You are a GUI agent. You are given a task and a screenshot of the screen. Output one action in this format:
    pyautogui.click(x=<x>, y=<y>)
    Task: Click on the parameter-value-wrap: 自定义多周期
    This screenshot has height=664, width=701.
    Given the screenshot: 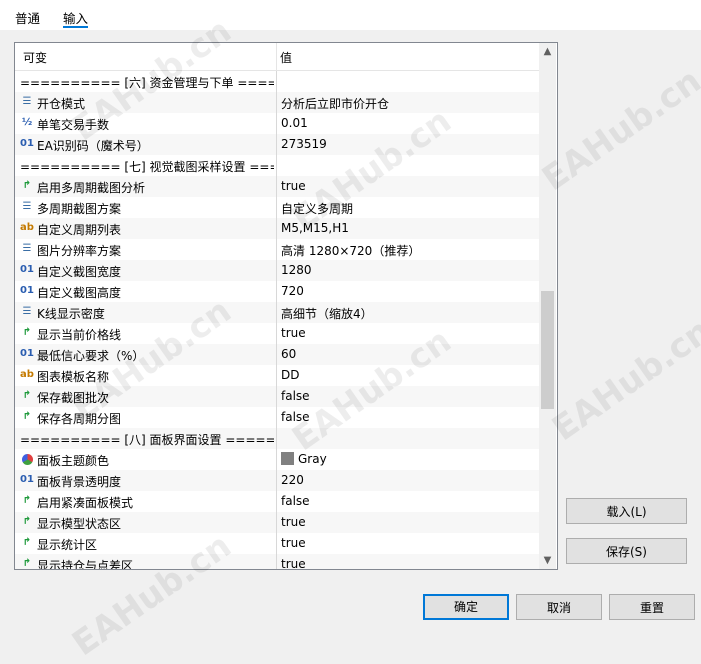 What is the action you would take?
    pyautogui.click(x=317, y=208)
    